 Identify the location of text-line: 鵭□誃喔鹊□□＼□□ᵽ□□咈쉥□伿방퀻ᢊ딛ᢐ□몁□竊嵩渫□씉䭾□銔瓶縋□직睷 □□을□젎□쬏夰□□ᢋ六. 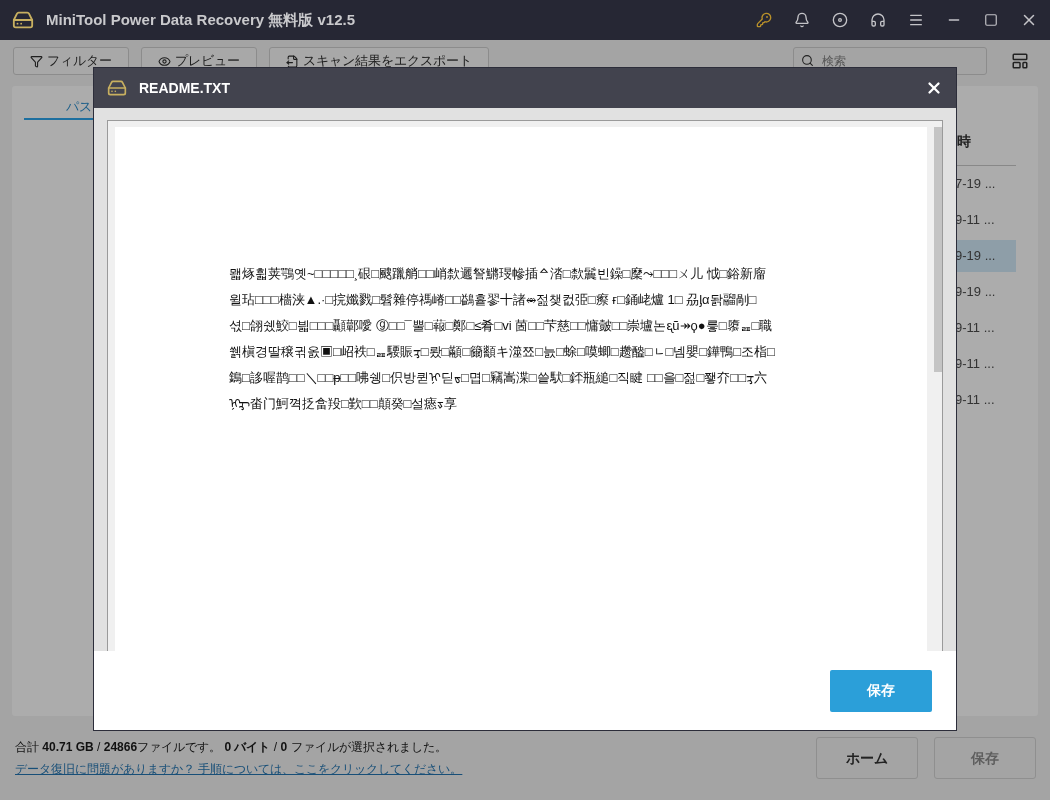
(499, 377).